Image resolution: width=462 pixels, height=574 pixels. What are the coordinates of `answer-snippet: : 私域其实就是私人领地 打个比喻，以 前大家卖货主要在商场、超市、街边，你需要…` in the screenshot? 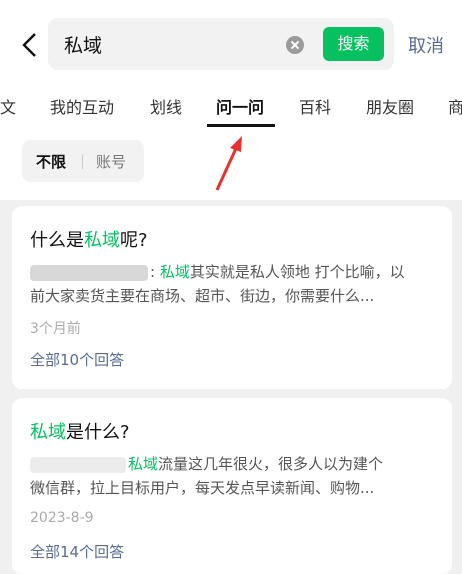 It's located at (217, 284).